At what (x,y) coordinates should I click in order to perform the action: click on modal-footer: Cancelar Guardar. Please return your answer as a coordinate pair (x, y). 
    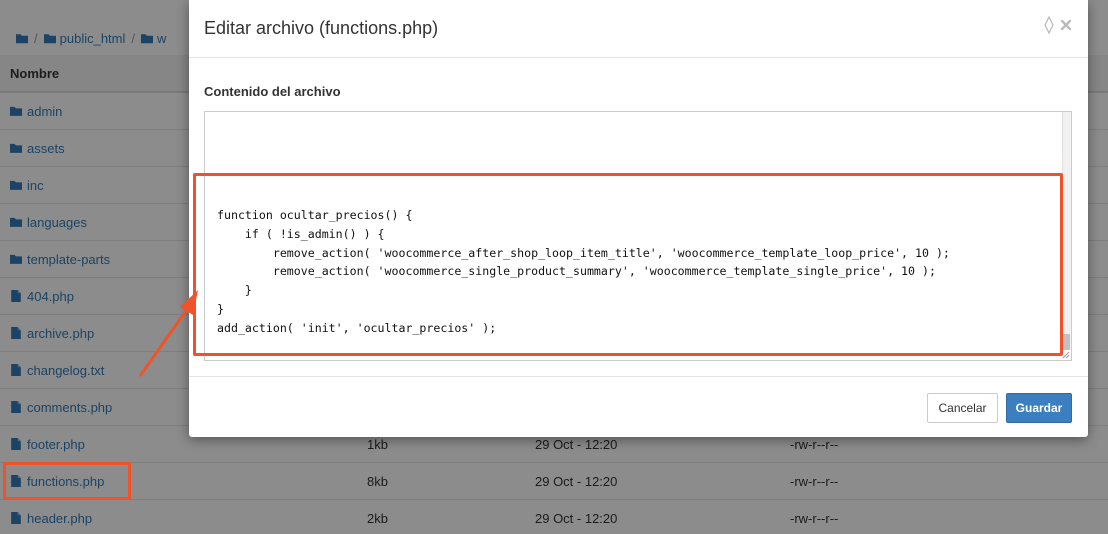
    Looking at the image, I should click on (638, 406).